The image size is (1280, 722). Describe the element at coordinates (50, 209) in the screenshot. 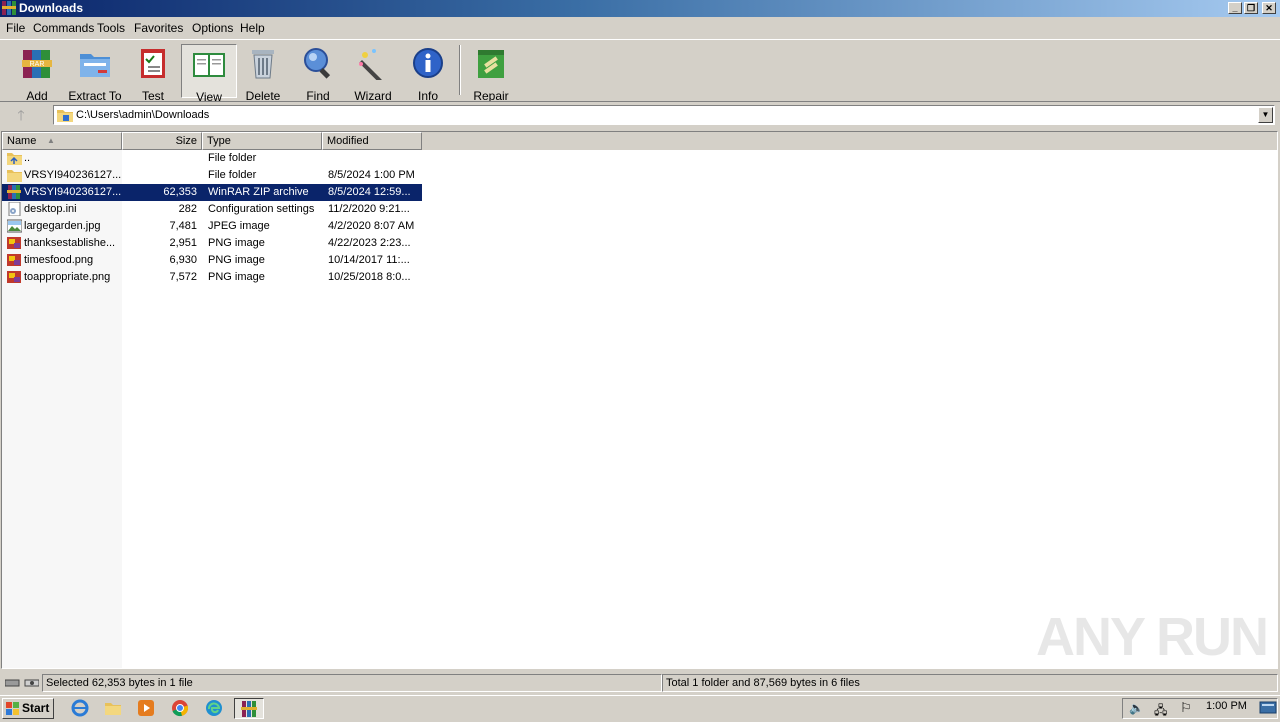

I see `file-name: desktop.ini` at that location.